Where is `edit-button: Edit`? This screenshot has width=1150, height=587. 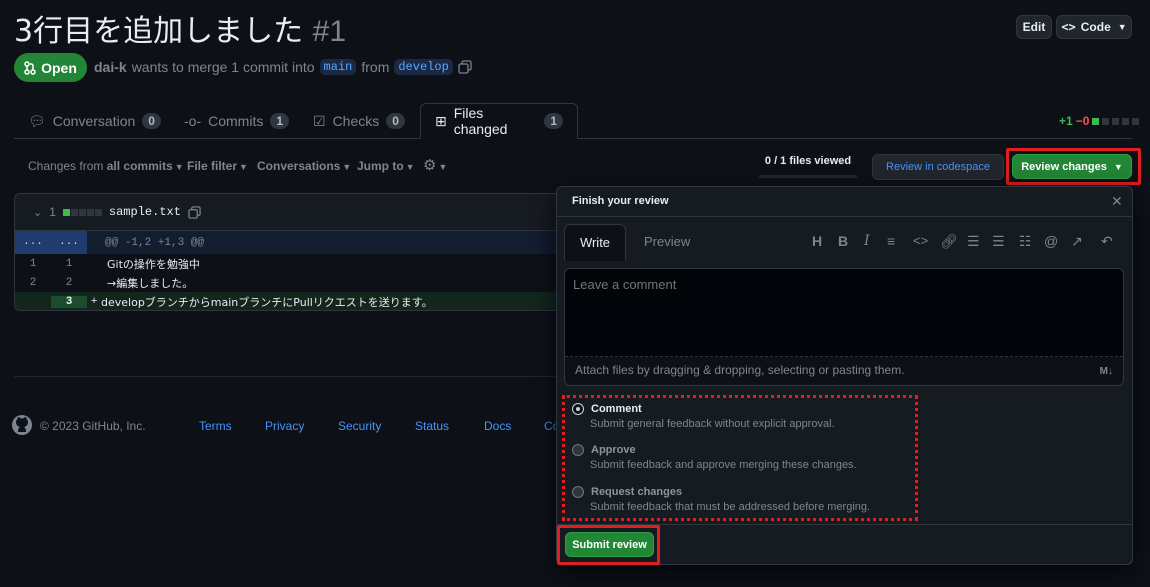 edit-button: Edit is located at coordinates (1034, 27).